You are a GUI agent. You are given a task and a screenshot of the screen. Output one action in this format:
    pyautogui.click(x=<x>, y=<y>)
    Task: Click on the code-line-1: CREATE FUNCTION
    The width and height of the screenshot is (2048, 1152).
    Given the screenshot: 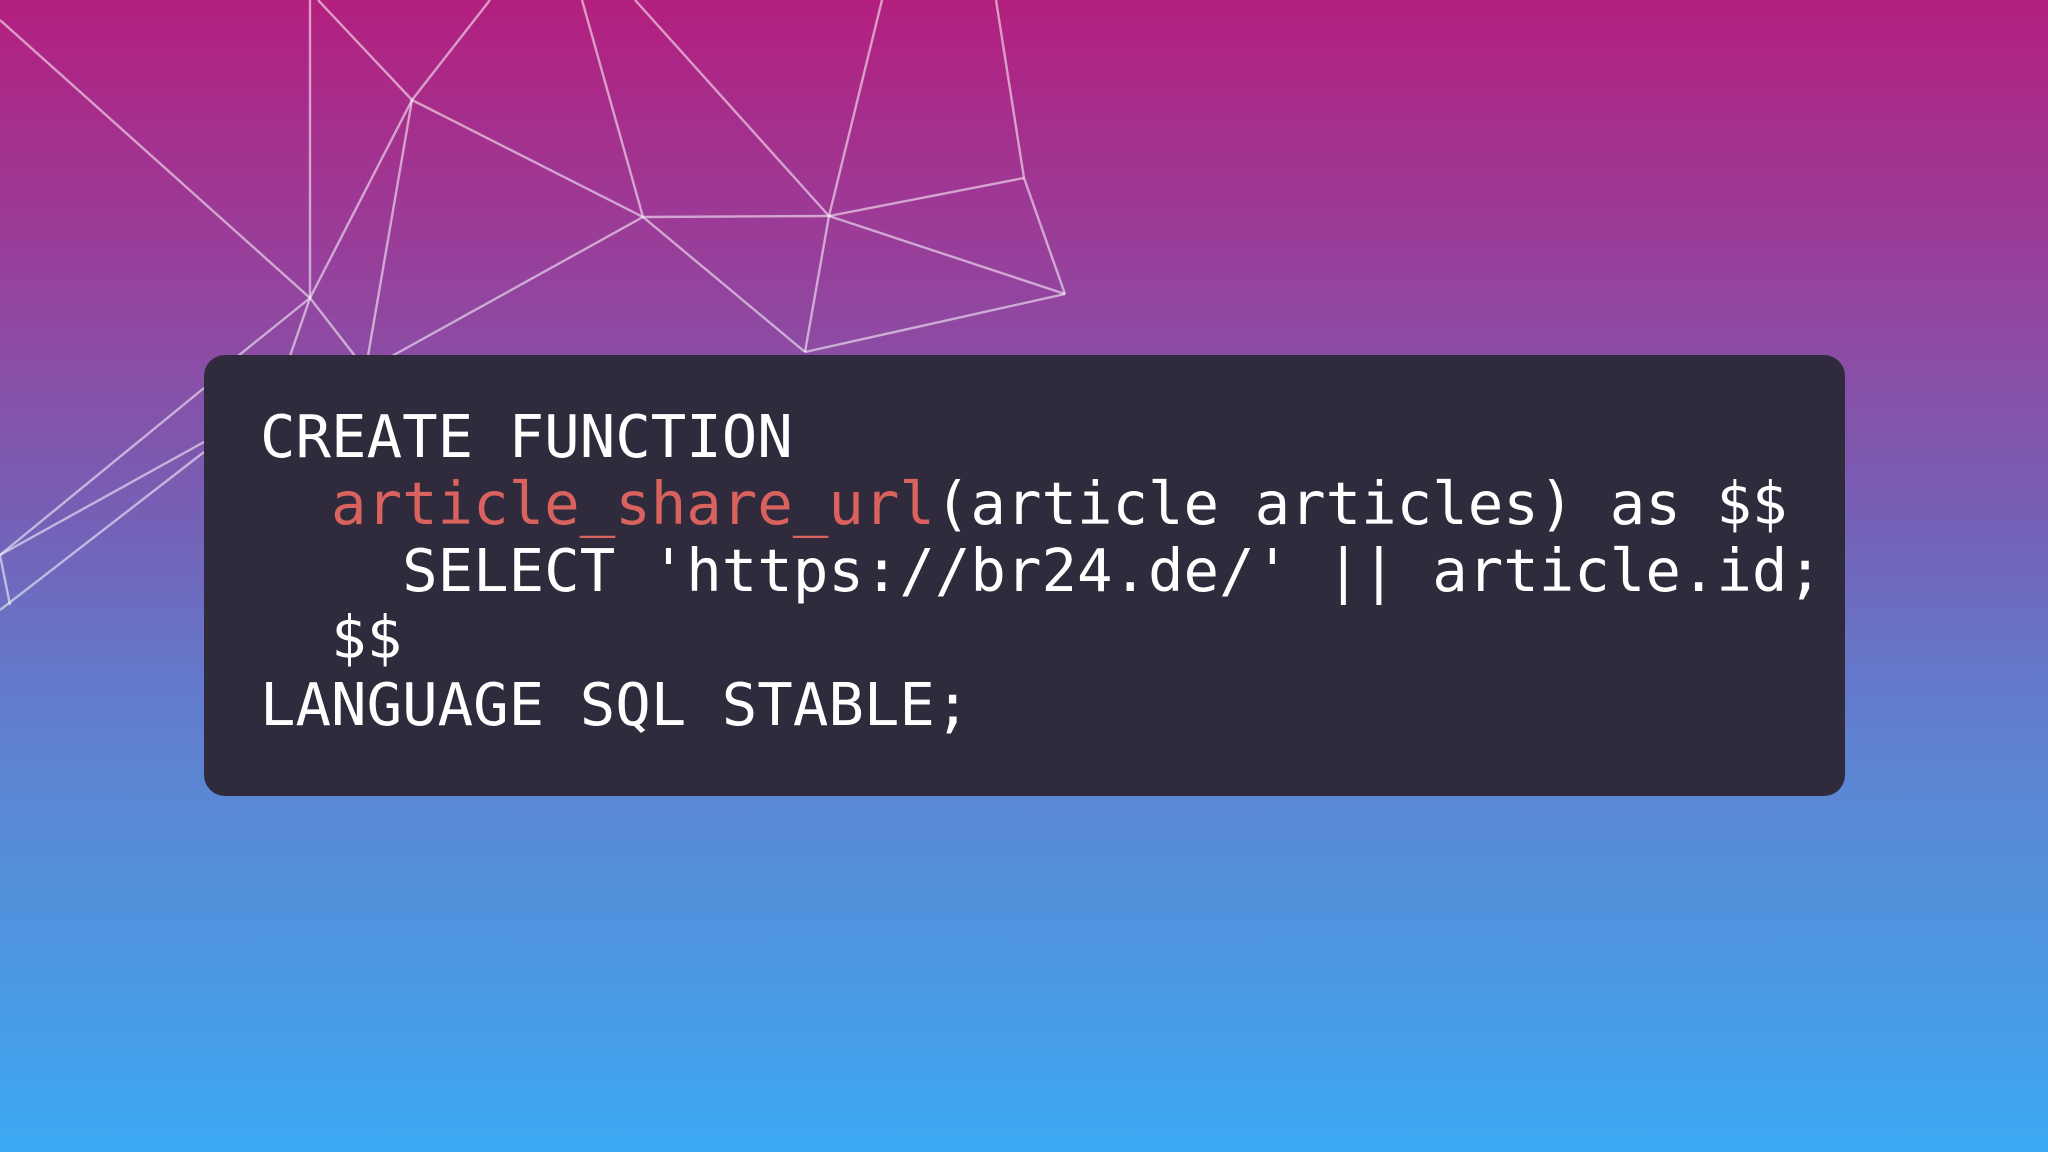 What is the action you would take?
    pyautogui.click(x=526, y=436)
    